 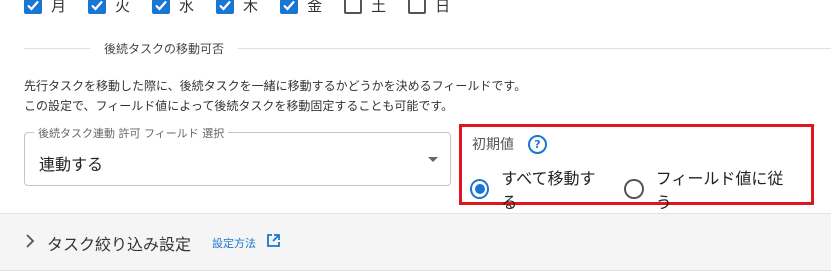 I want to click on weekday-label: 月, so click(x=59, y=7).